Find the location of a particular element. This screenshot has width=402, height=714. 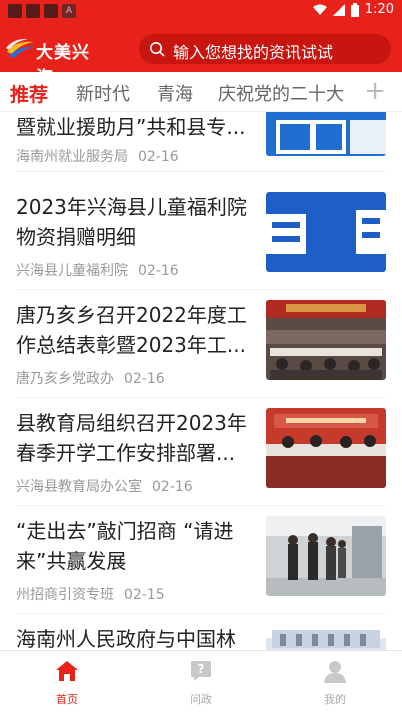

nav-profile: 我的 is located at coordinates (335, 683).